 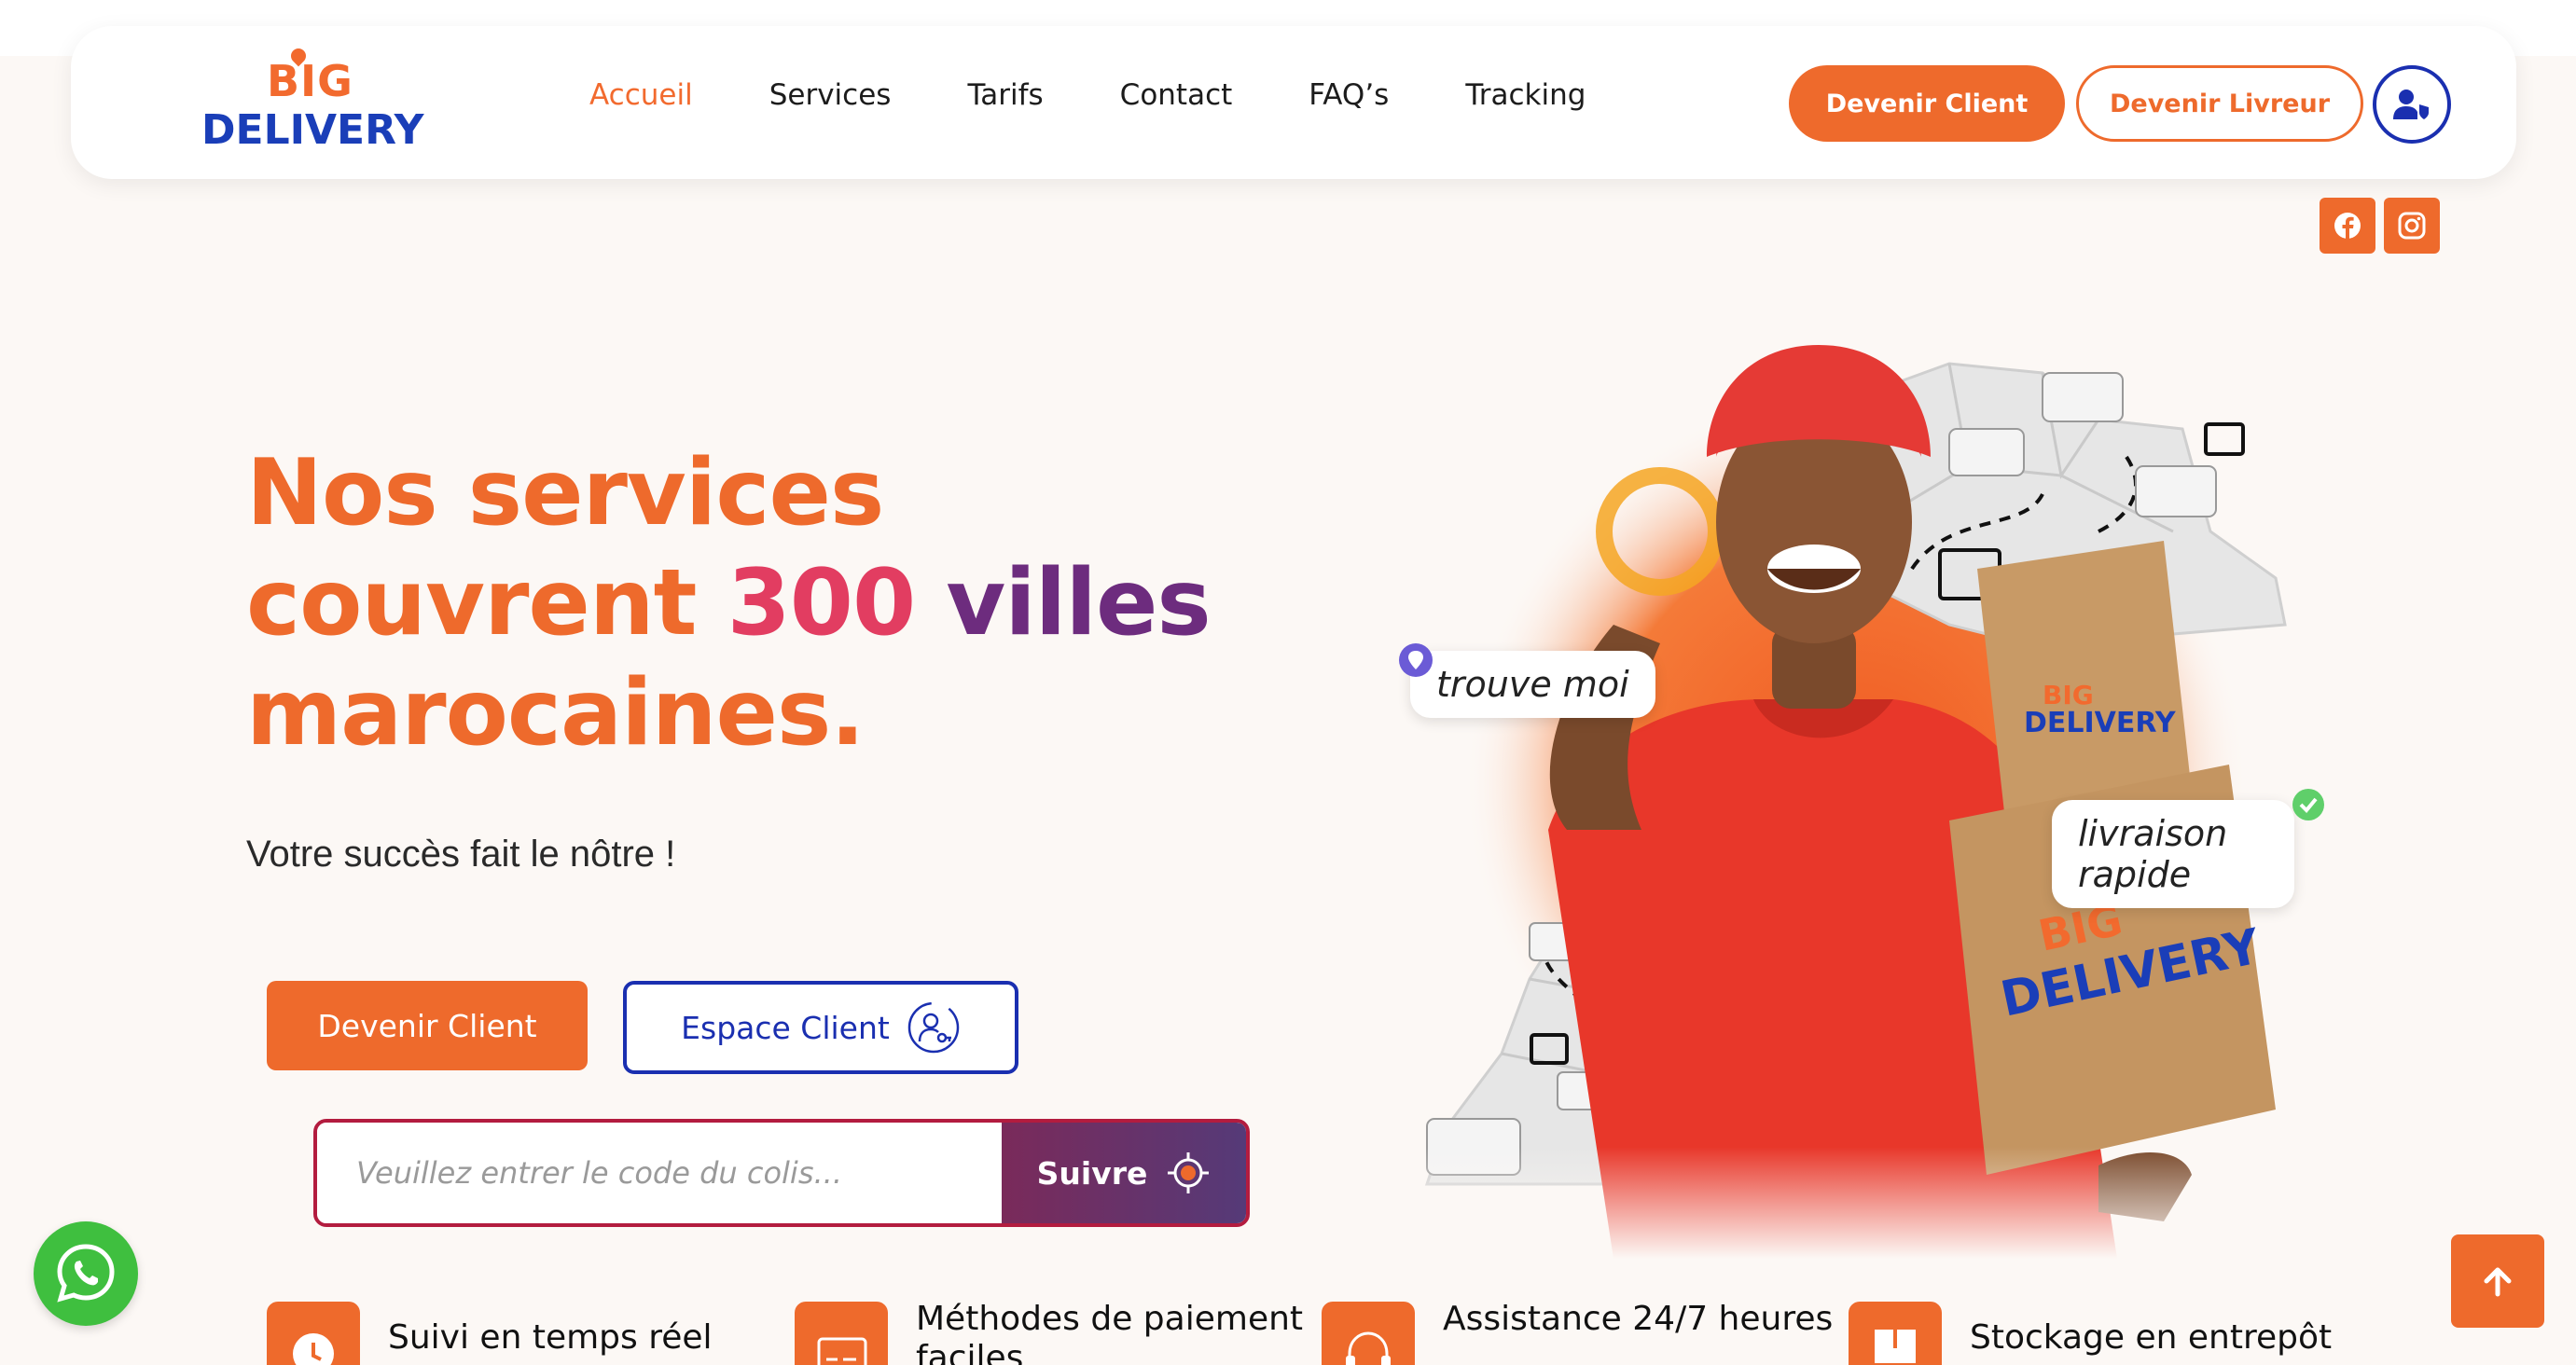 What do you see at coordinates (310, 81) in the screenshot?
I see `logo-big-text: BIG` at bounding box center [310, 81].